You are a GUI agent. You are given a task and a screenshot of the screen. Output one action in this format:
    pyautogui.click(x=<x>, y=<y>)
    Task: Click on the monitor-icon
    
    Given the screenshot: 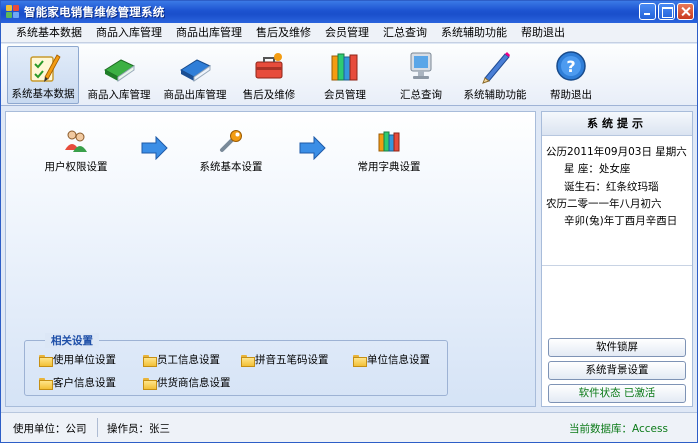 What is the action you would take?
    pyautogui.click(x=421, y=65)
    